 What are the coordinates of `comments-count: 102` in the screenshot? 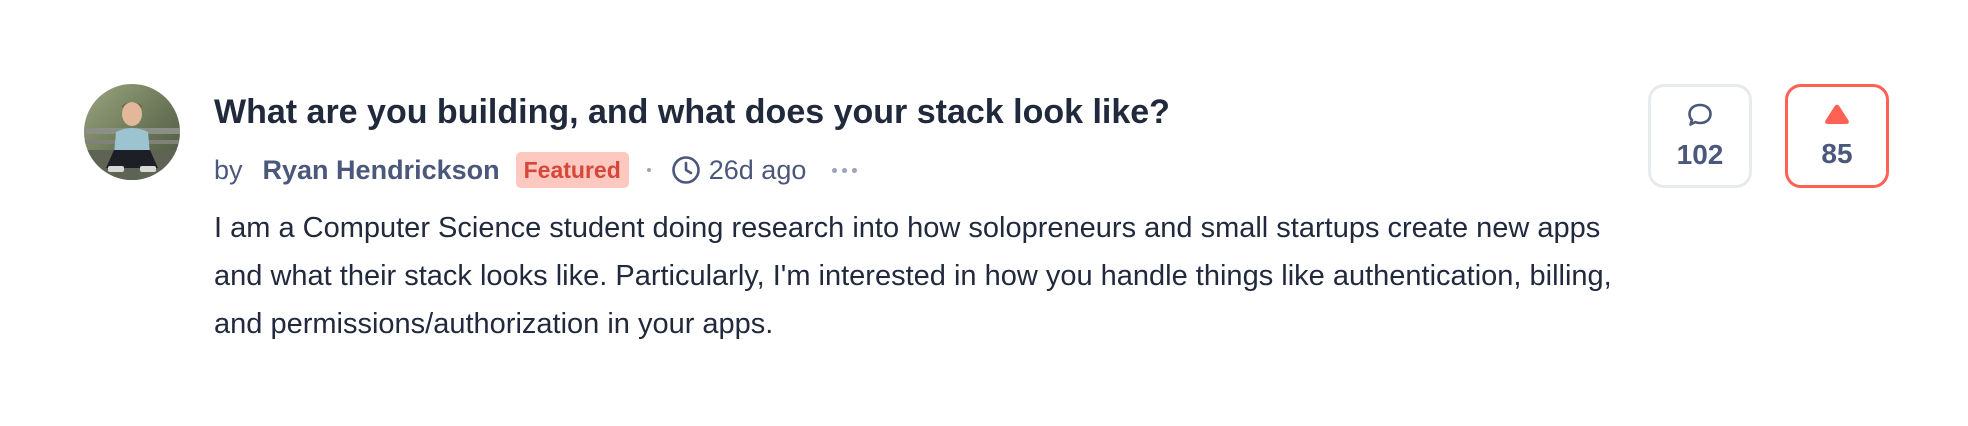 It's located at (1700, 154).